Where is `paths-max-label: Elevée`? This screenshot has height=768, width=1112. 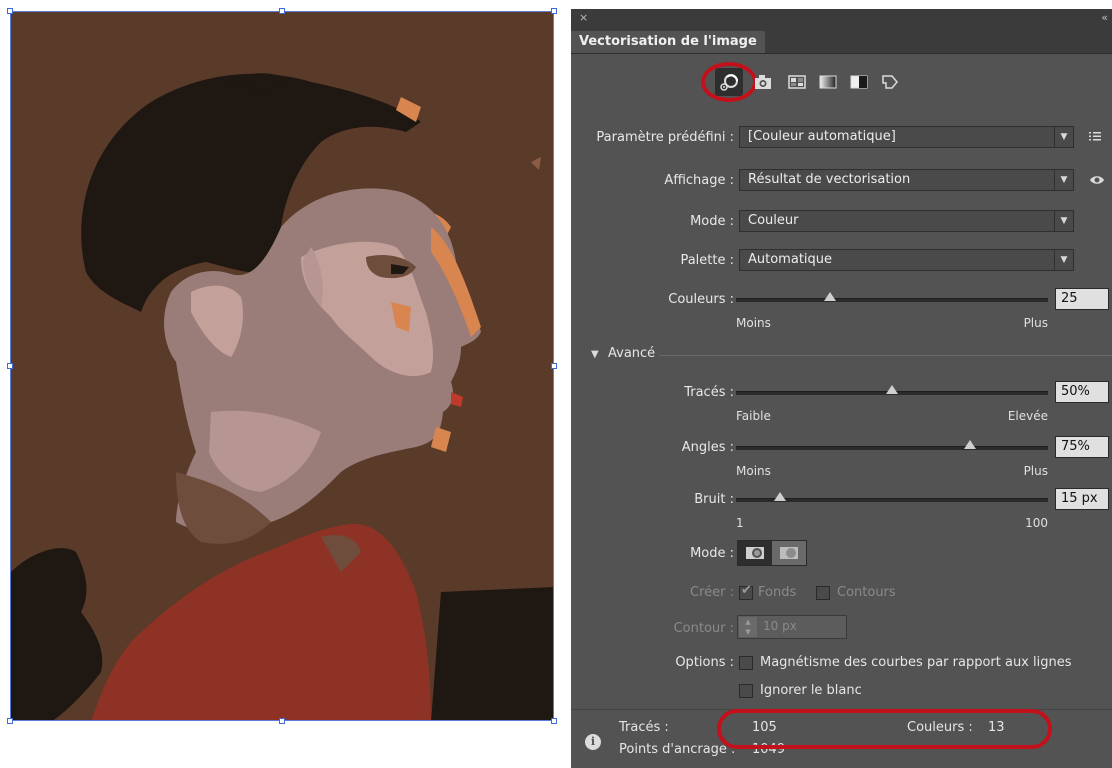 paths-max-label: Elevée is located at coordinates (1027, 416).